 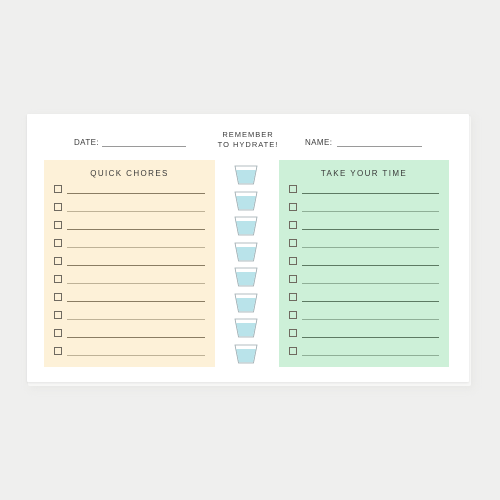 What do you see at coordinates (129, 173) in the screenshot?
I see `panel-title: QUICK CHORES` at bounding box center [129, 173].